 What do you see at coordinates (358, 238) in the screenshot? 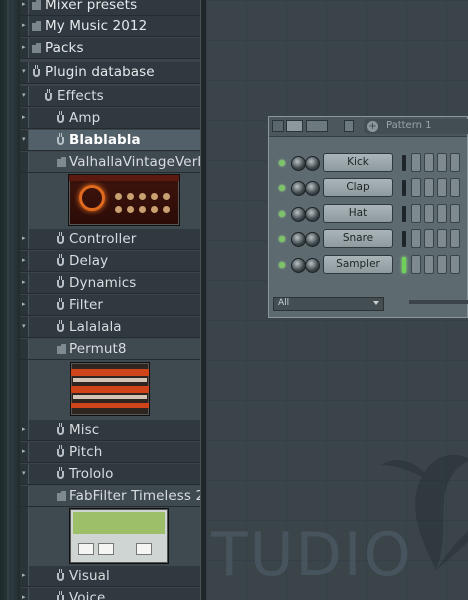
I see `channel-name-button: Snare` at bounding box center [358, 238].